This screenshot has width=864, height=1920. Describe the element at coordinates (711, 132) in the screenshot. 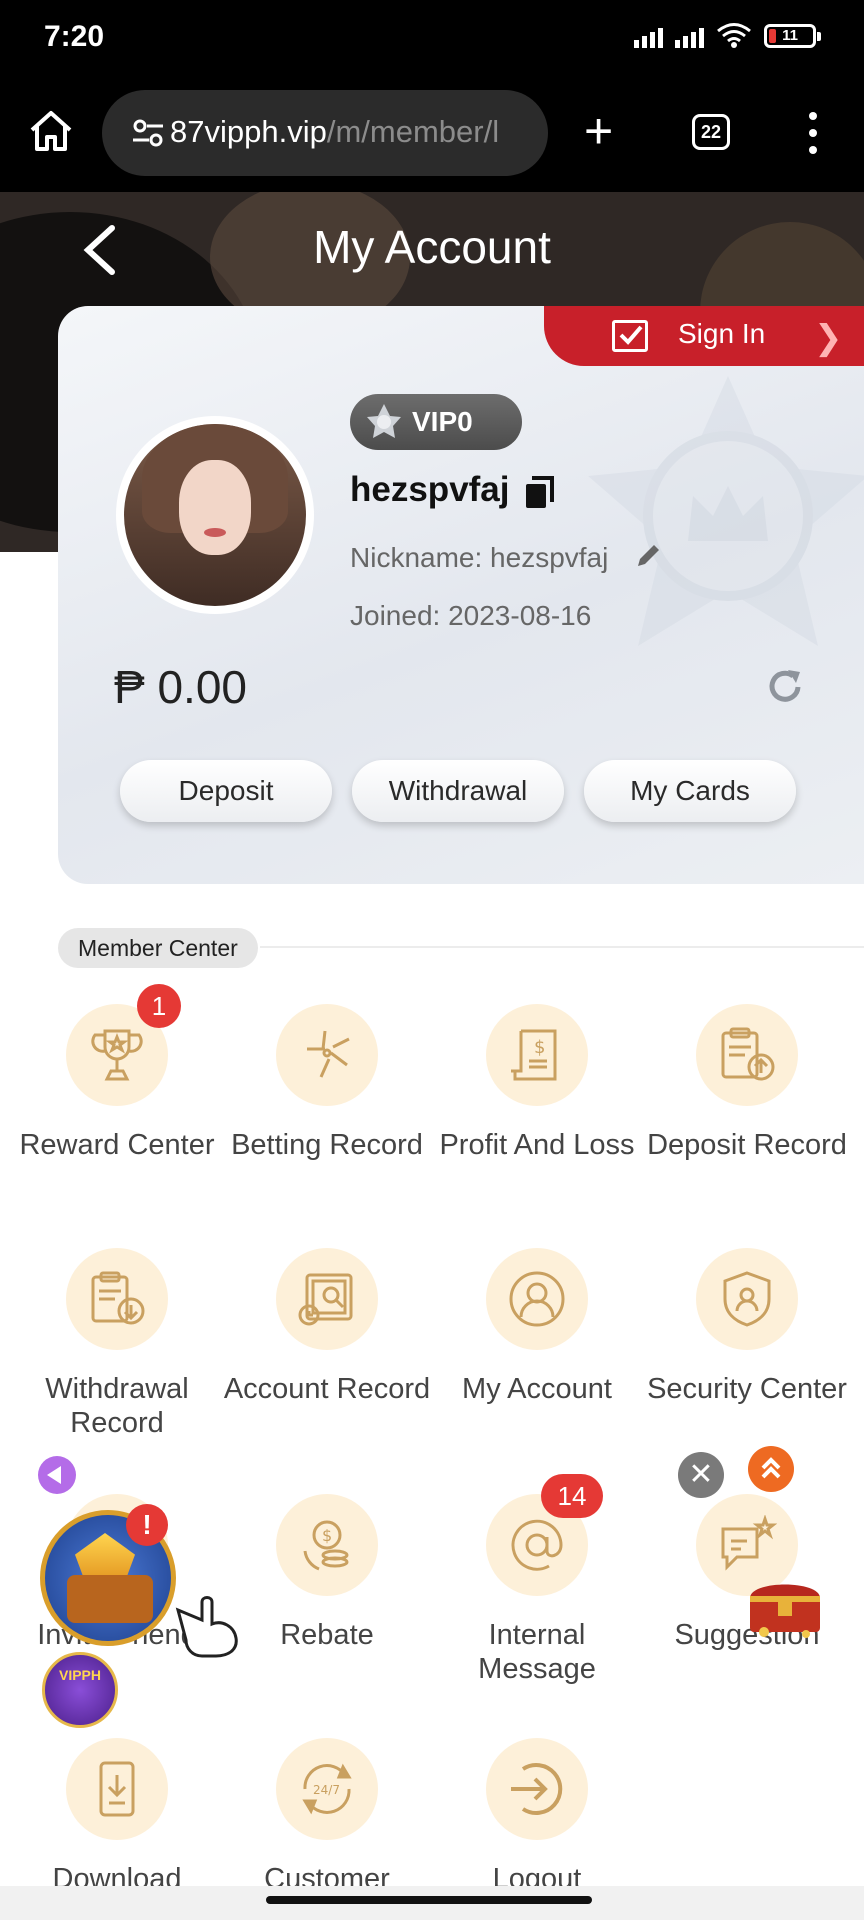

I see `tab-switcher-button: 22` at that location.